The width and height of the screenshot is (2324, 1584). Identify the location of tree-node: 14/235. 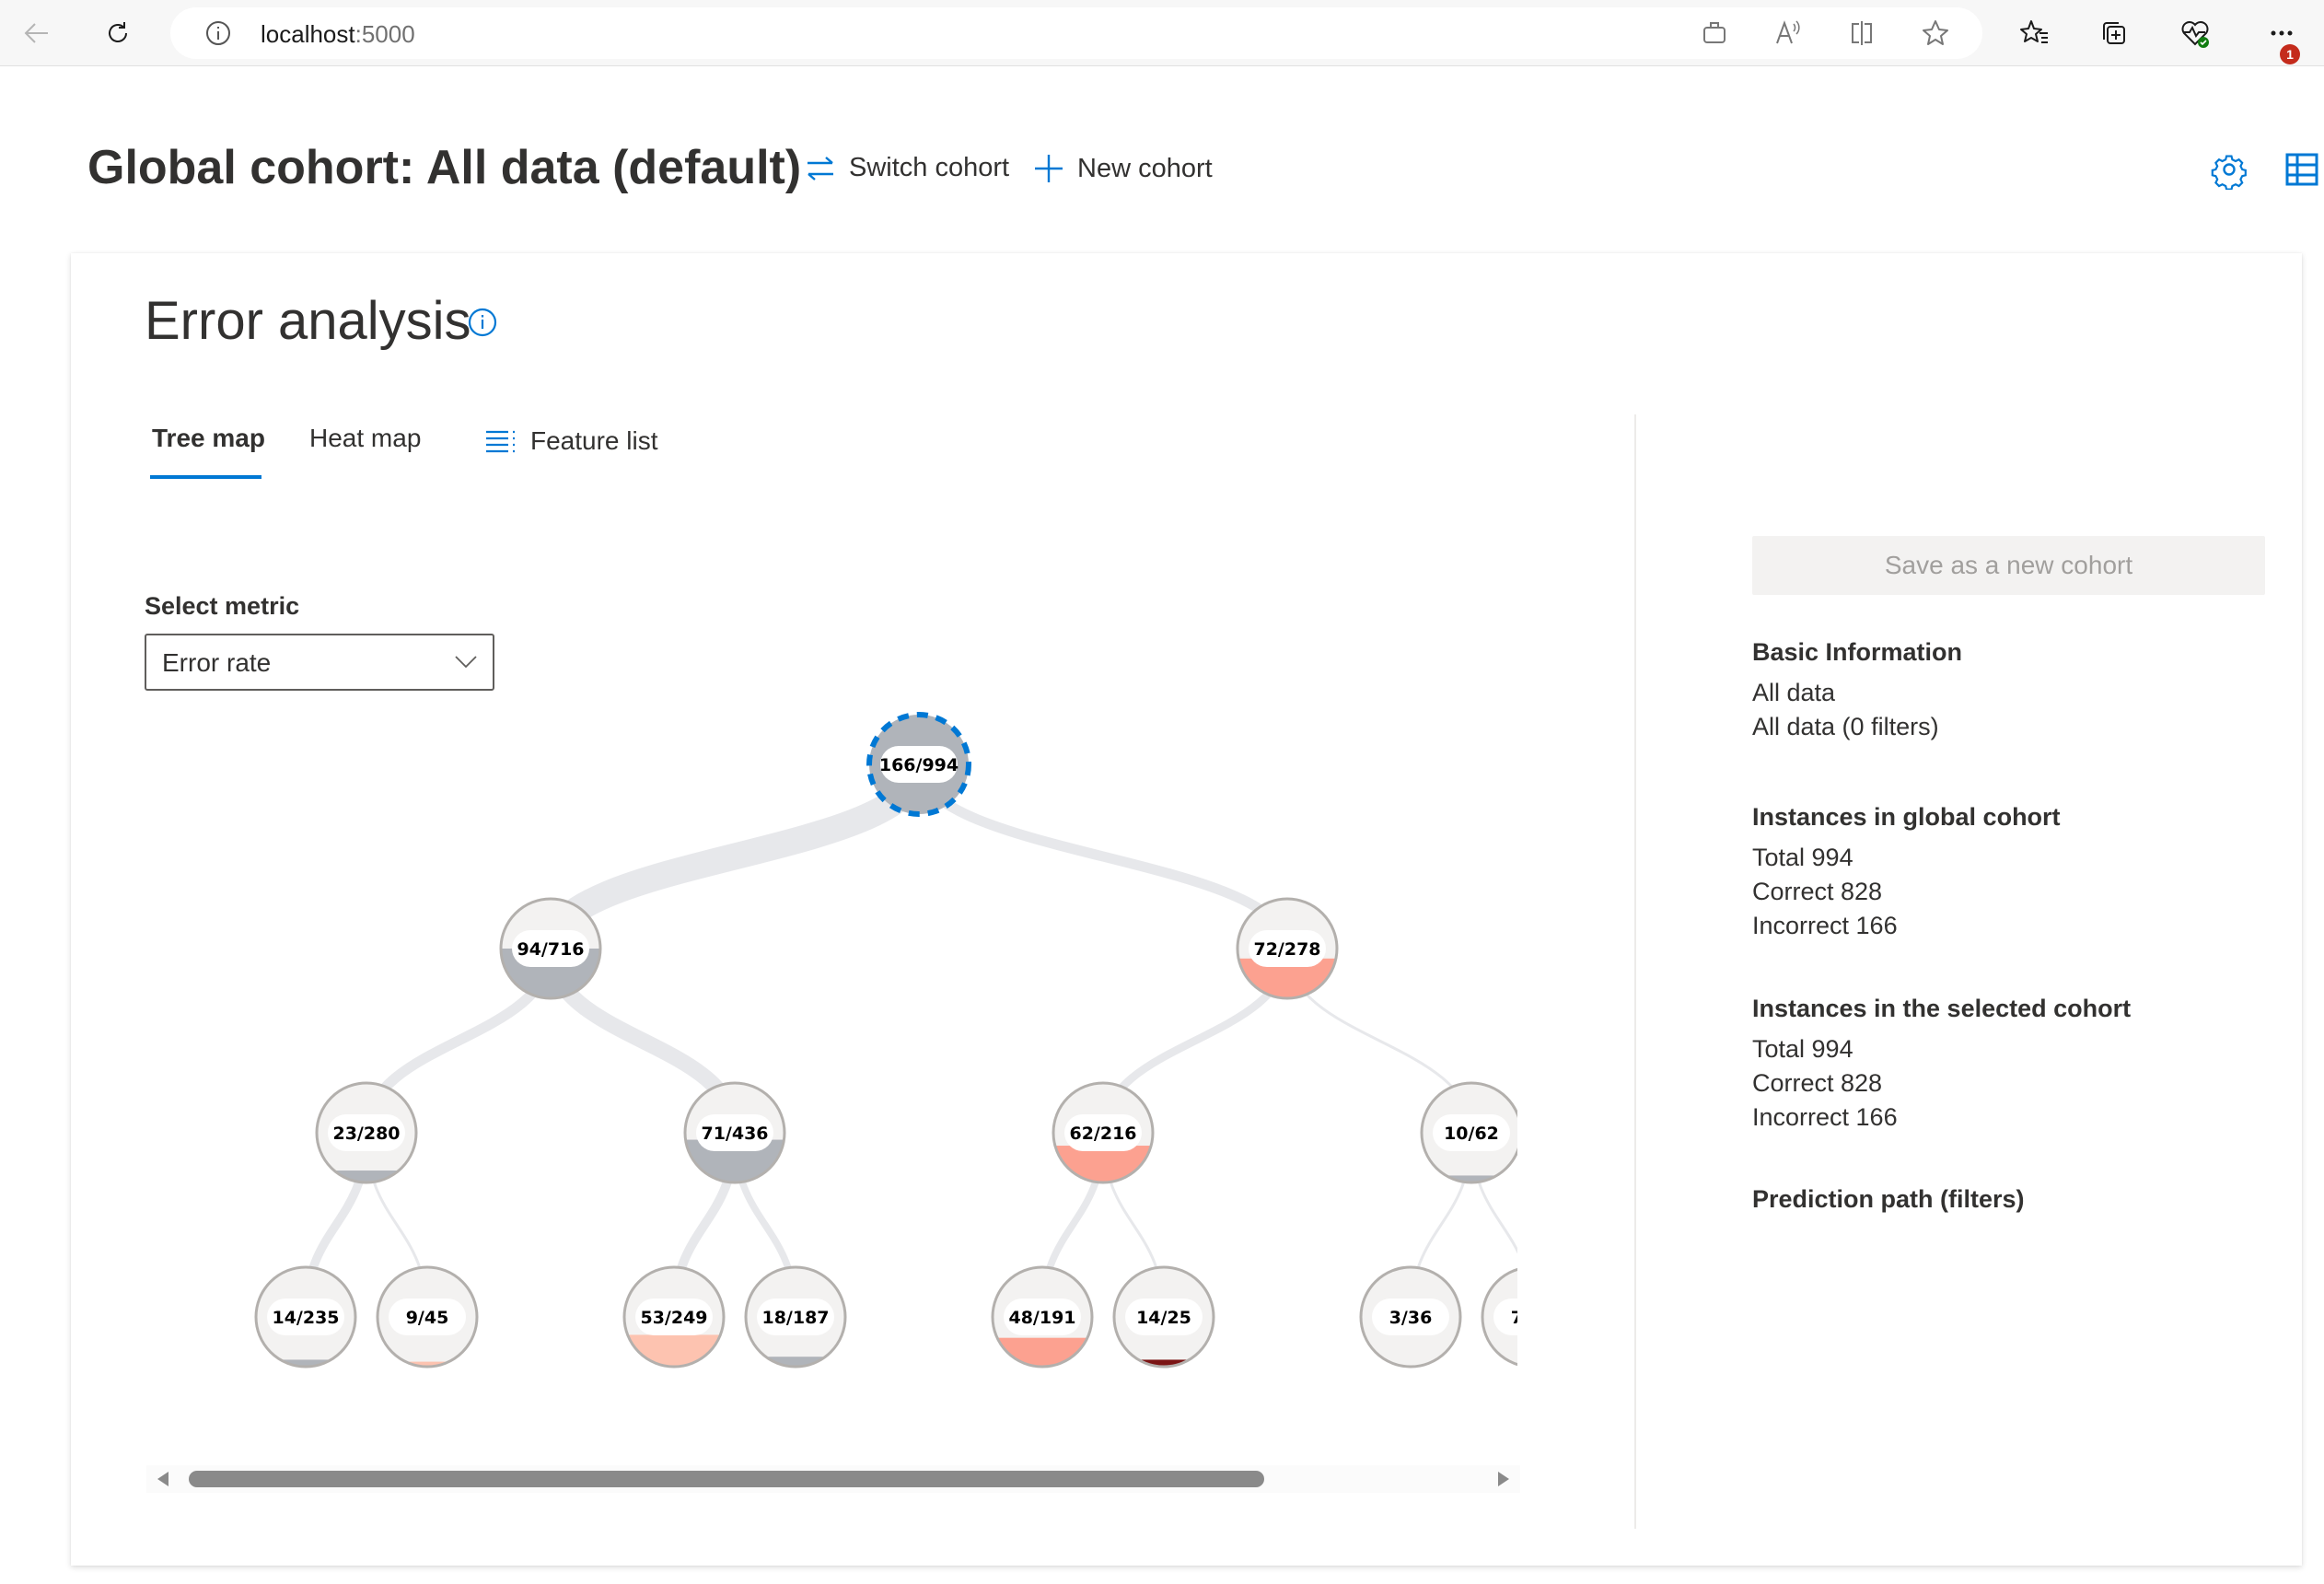
(305, 1317).